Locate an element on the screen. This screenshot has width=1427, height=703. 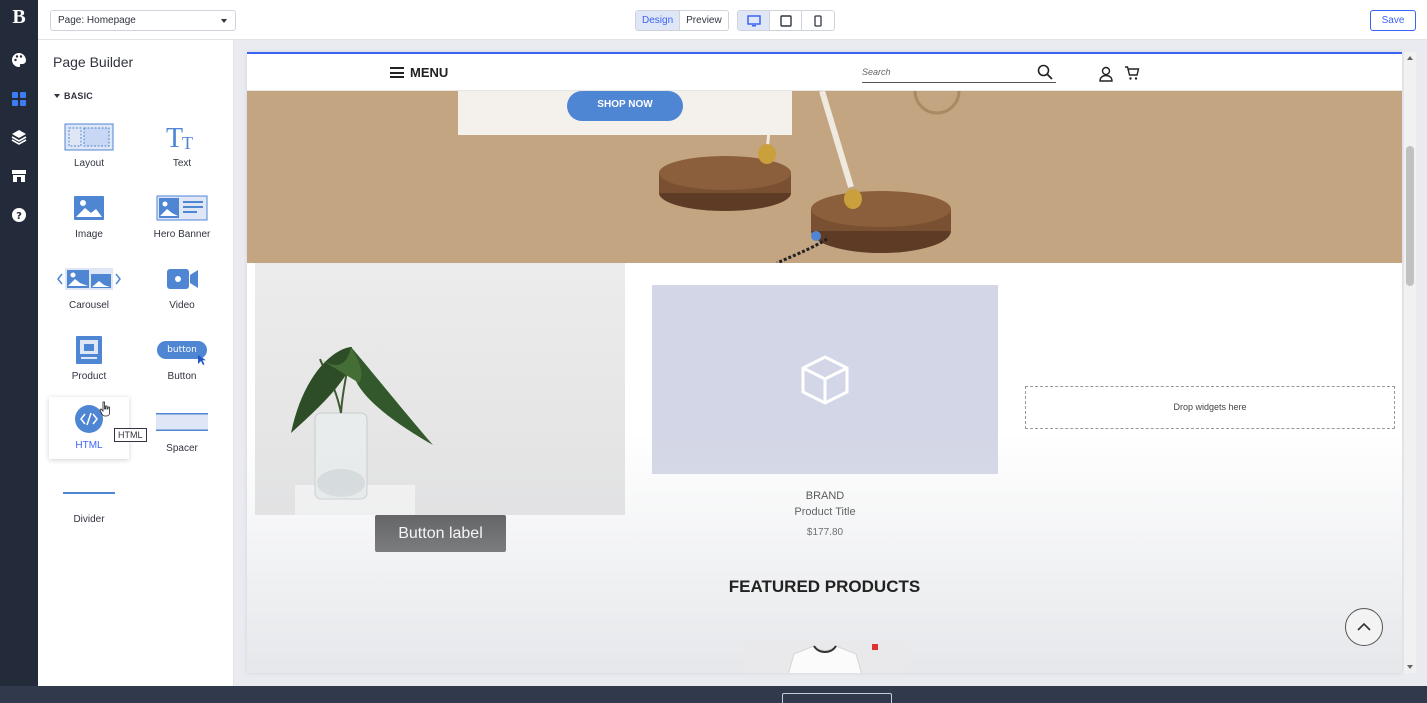
widget-label: Video is located at coordinates (182, 305).